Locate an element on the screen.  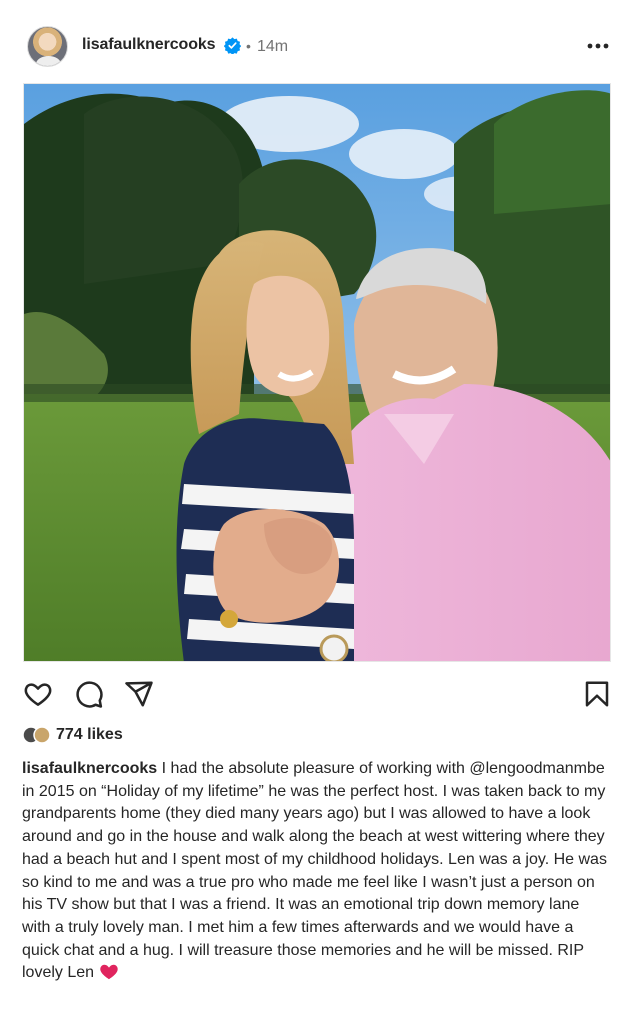
post-time: 14m is located at coordinates (272, 47).